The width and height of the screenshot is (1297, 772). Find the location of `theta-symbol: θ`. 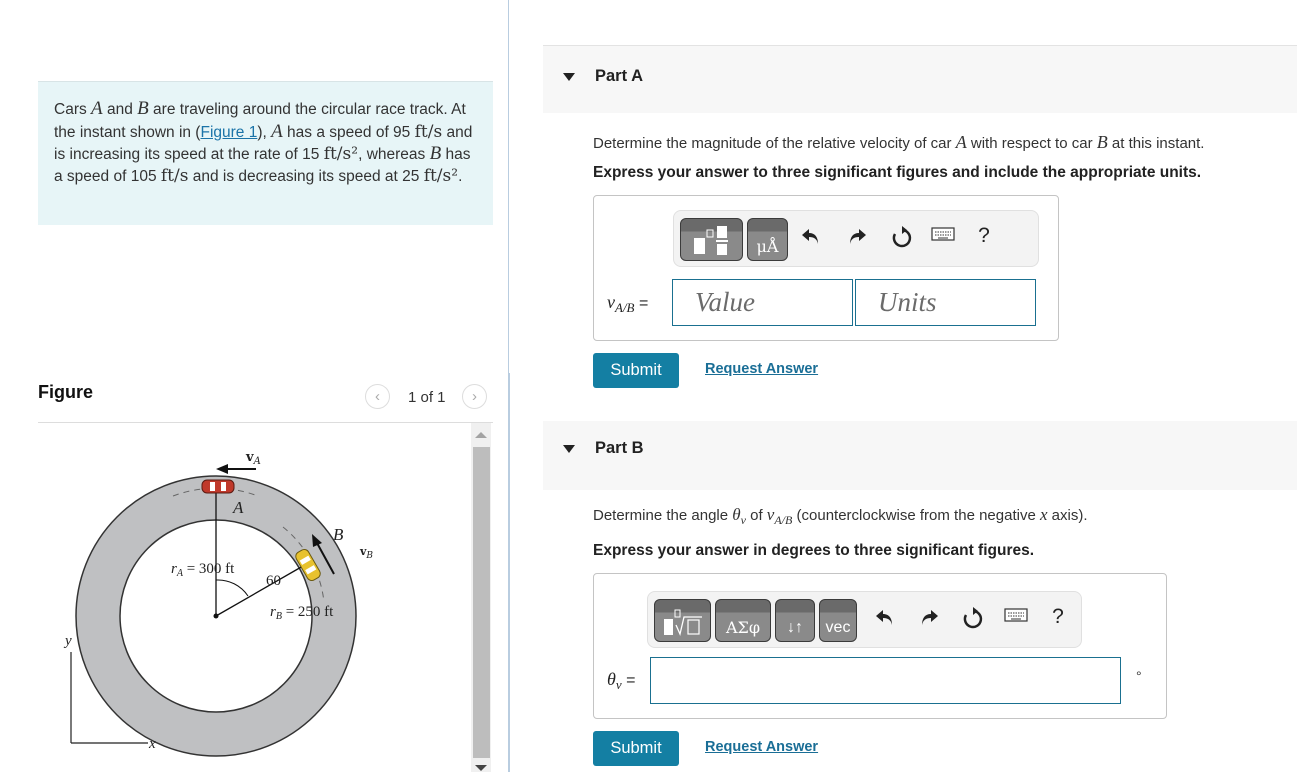

theta-symbol: θ is located at coordinates (736, 514).